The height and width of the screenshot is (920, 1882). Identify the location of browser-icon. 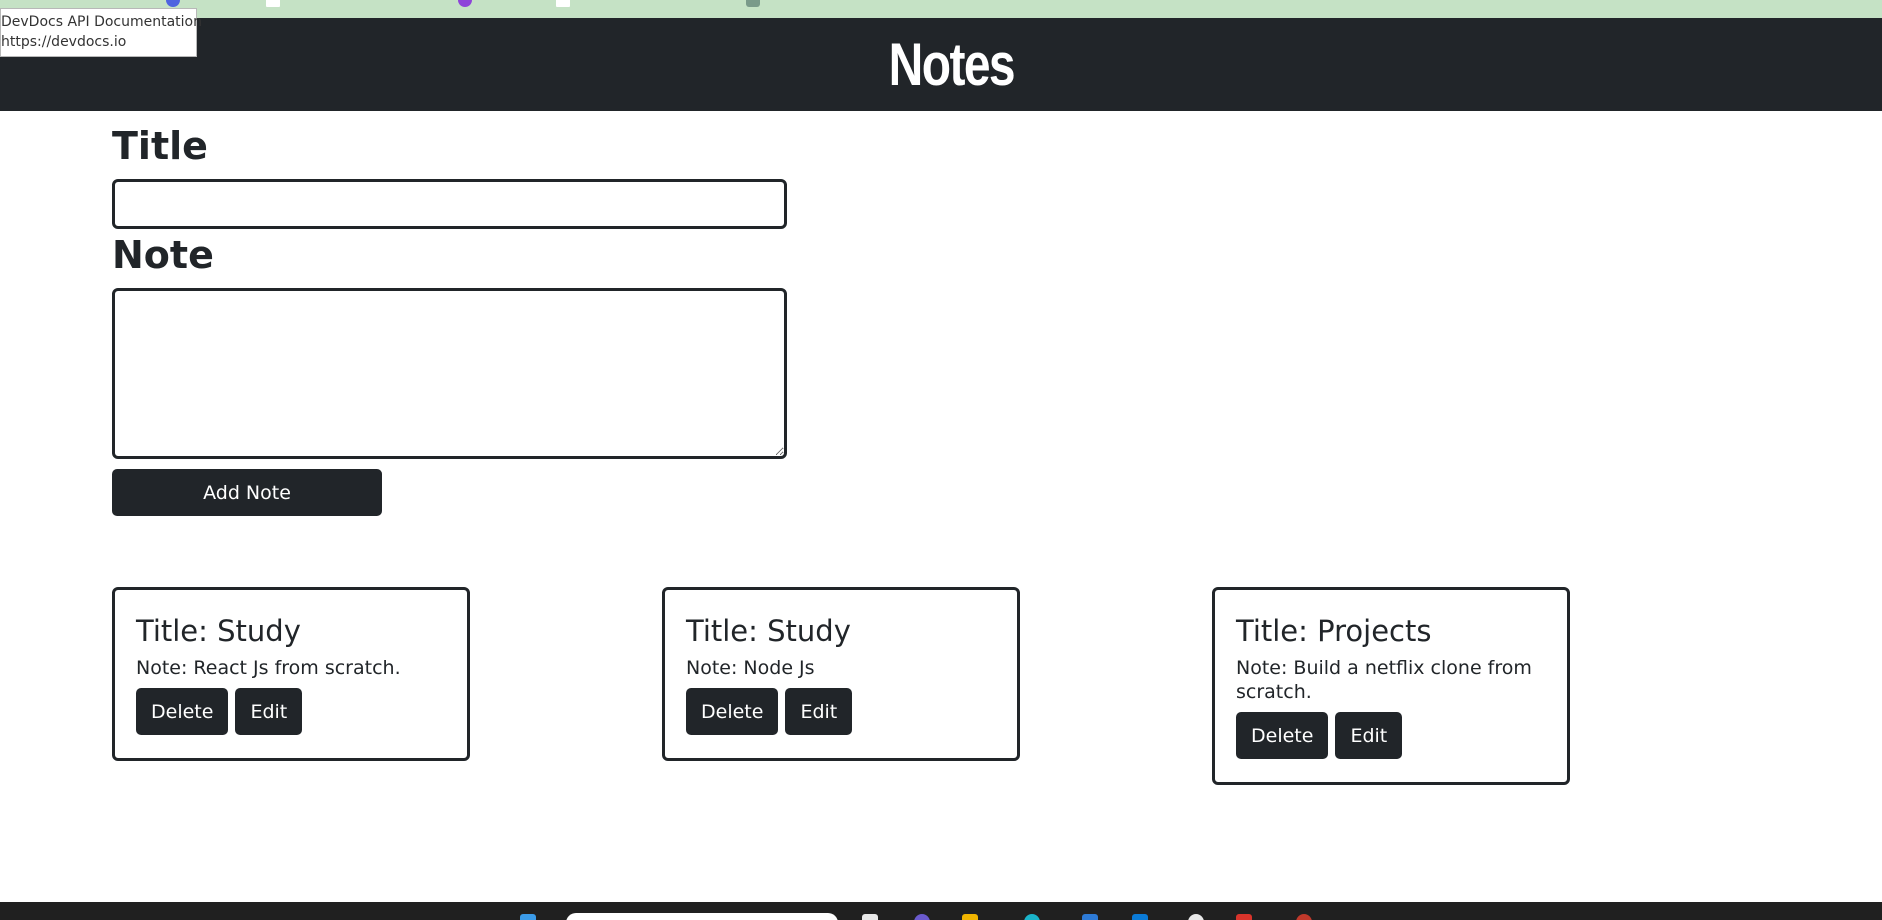
(1304, 917).